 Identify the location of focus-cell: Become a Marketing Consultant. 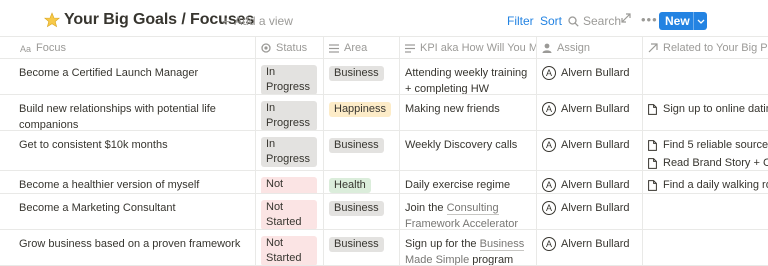
(135, 211).